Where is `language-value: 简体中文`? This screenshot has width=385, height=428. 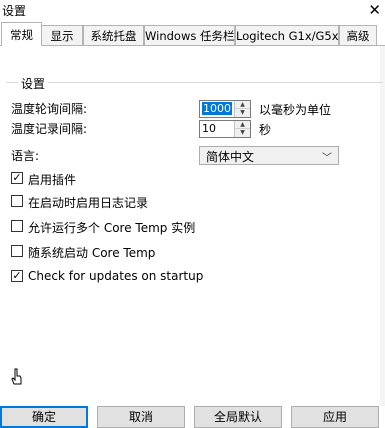 language-value: 简体中文 is located at coordinates (230, 157).